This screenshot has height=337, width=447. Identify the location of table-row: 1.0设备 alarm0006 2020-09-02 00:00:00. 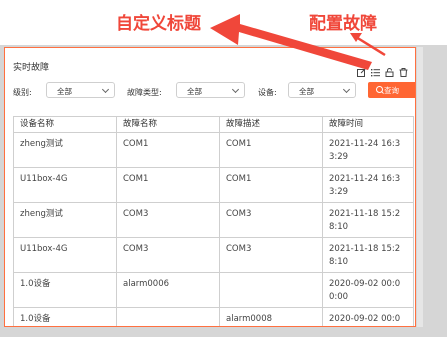
(213, 290).